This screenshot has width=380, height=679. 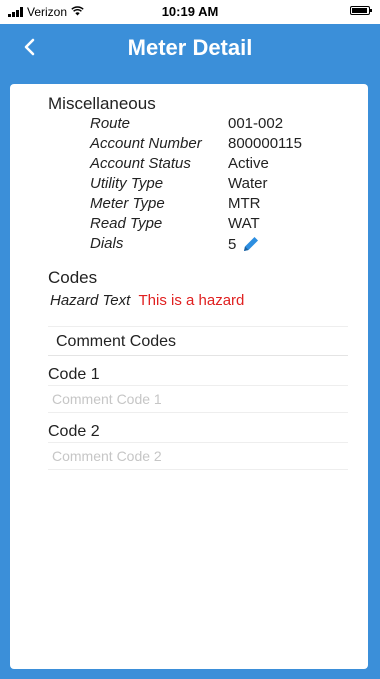 I want to click on detail-value: Water, so click(x=248, y=183).